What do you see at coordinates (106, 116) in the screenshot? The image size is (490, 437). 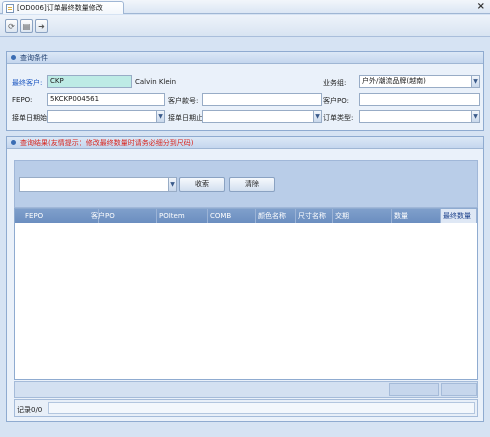 I see `order-date-start-picker: ▼` at bounding box center [106, 116].